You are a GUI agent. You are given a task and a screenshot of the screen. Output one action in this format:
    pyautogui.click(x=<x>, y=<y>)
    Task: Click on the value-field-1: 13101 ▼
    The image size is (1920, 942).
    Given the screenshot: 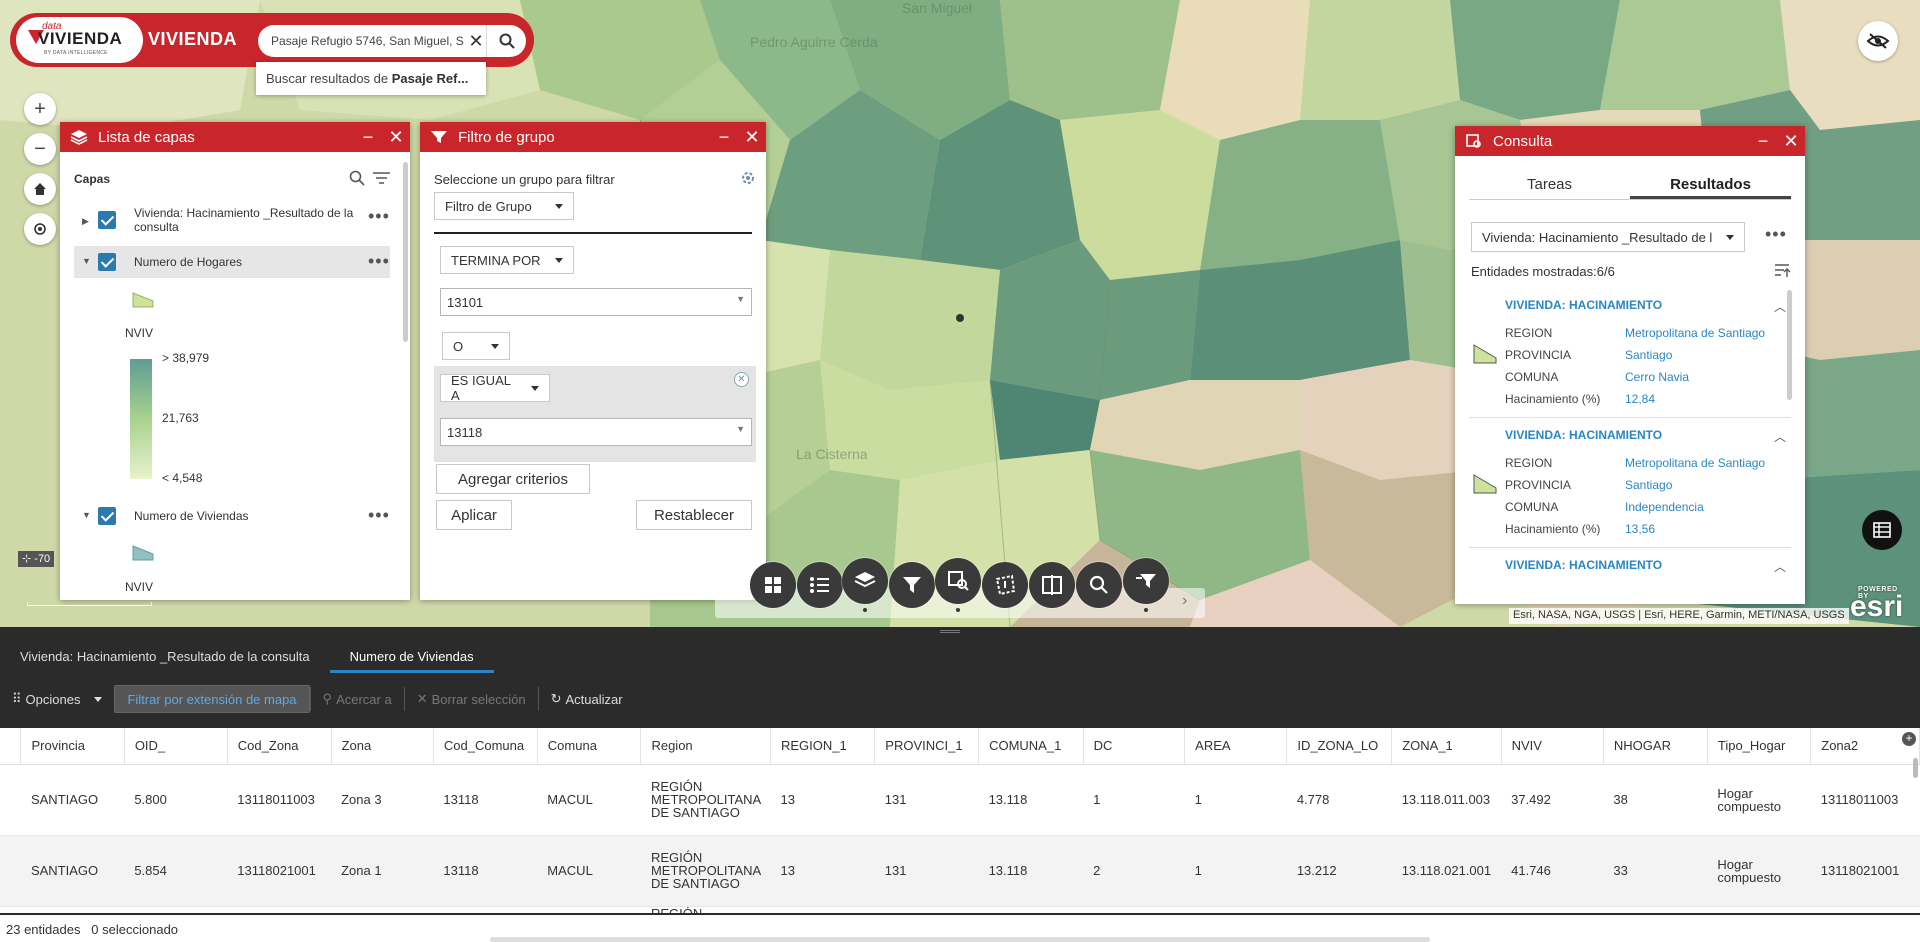 What is the action you would take?
    pyautogui.click(x=596, y=302)
    